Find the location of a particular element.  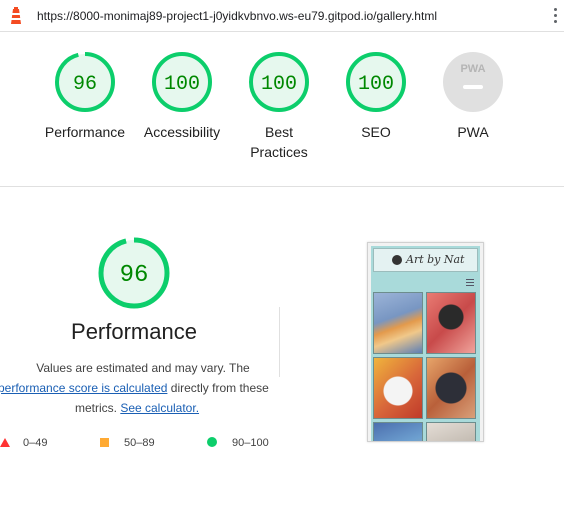

score-ring: 96 is located at coordinates (85, 82).